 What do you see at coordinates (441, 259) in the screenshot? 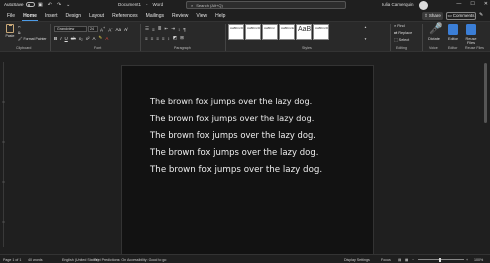
I see `zoom-slider` at bounding box center [441, 259].